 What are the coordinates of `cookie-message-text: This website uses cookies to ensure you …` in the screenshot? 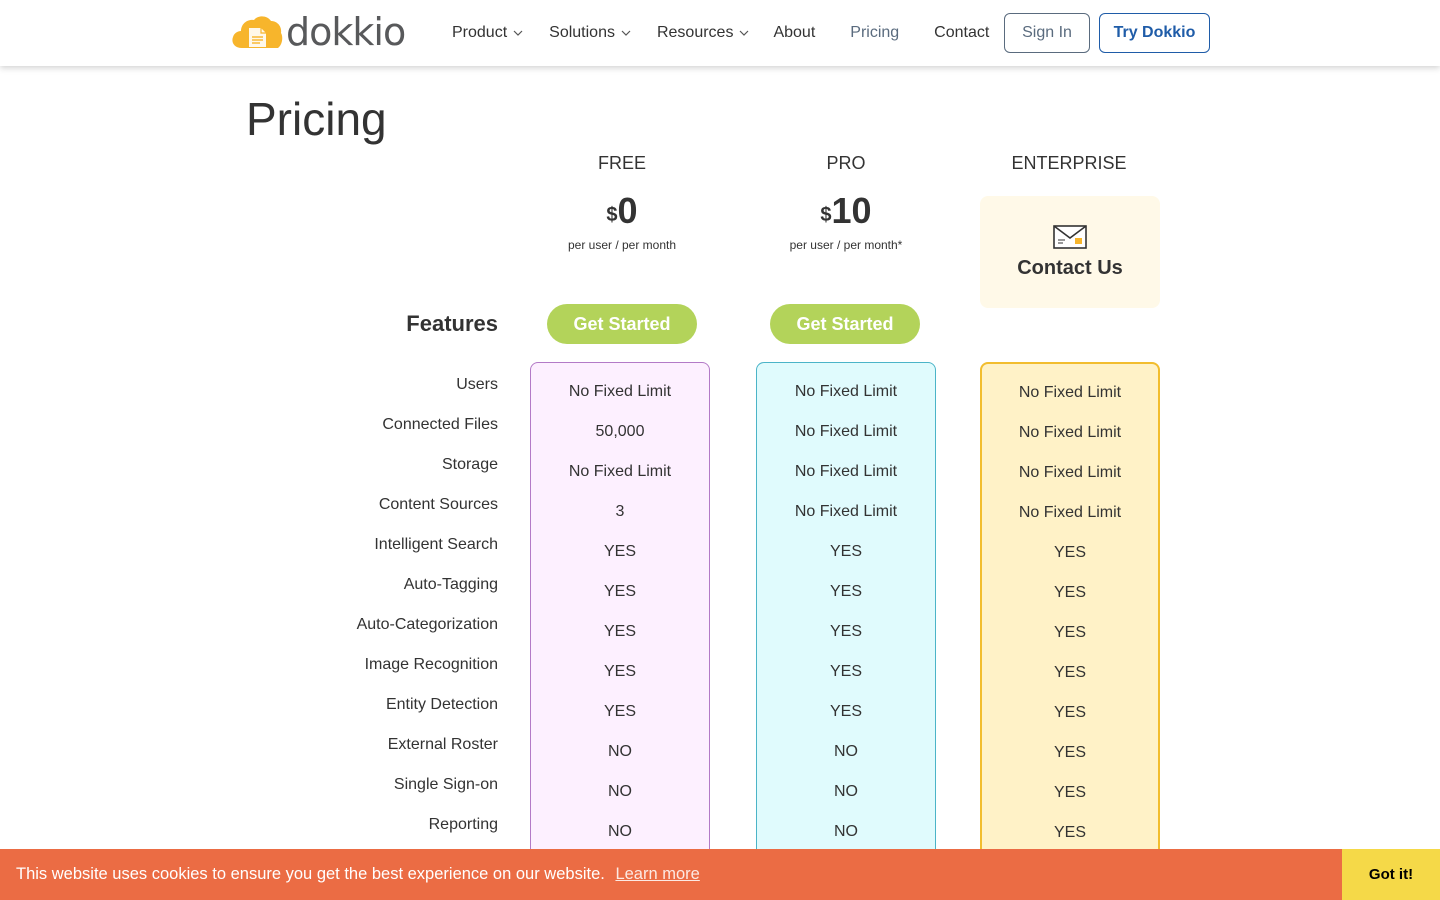 It's located at (310, 874).